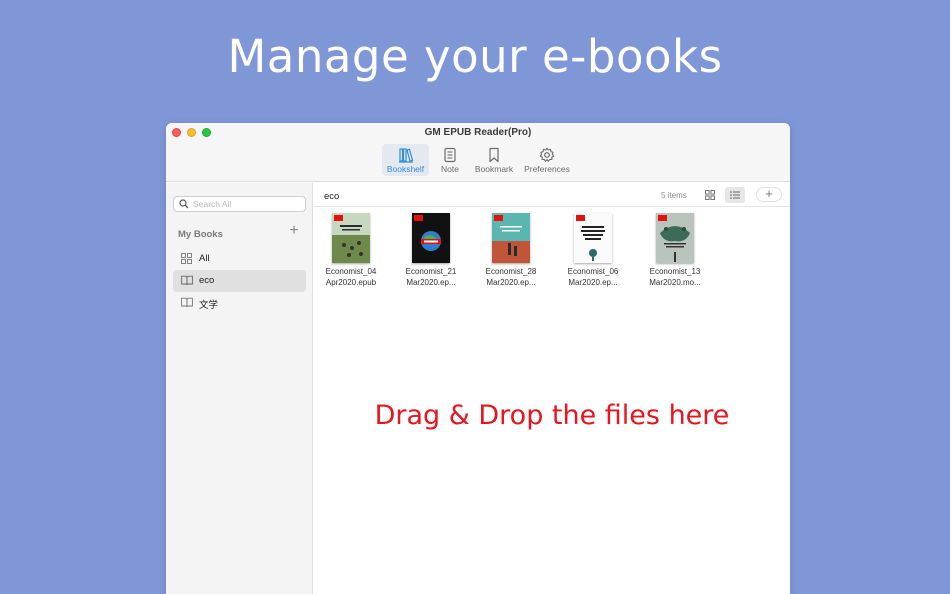 The image size is (950, 594). I want to click on add-book-button: +, so click(769, 194).